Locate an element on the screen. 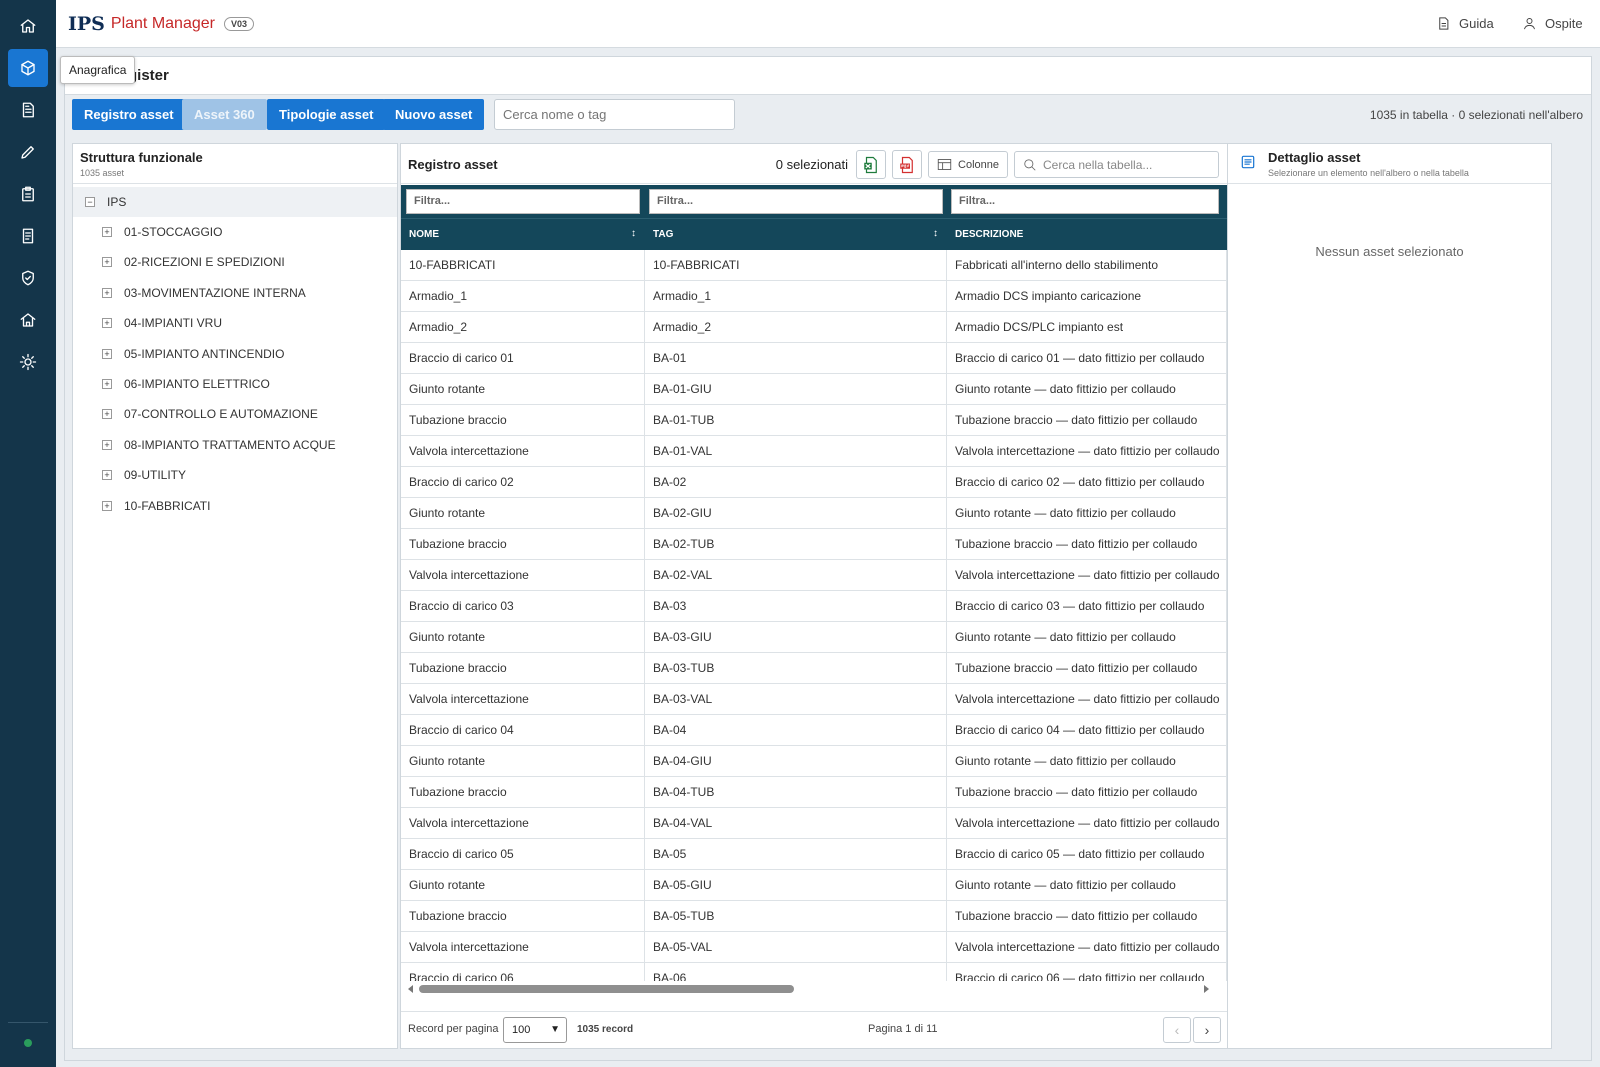 The height and width of the screenshot is (1067, 1600). collapse-icon: − is located at coordinates (90, 202).